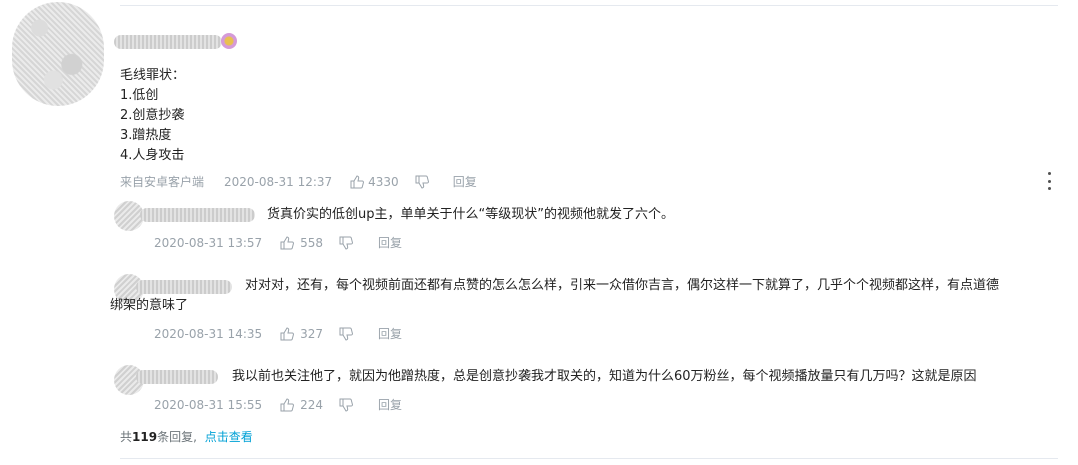 Image resolution: width=1078 pixels, height=465 pixels. What do you see at coordinates (139, 95) in the screenshot?
I see `main-comment-item: 1.低创` at bounding box center [139, 95].